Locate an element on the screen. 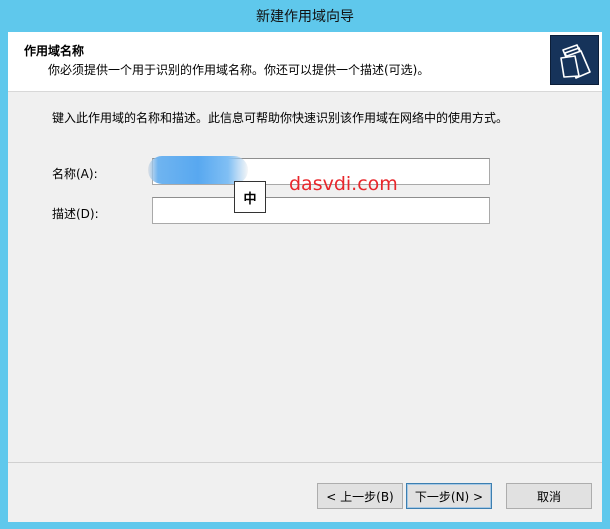  folders-icon is located at coordinates (574, 60).